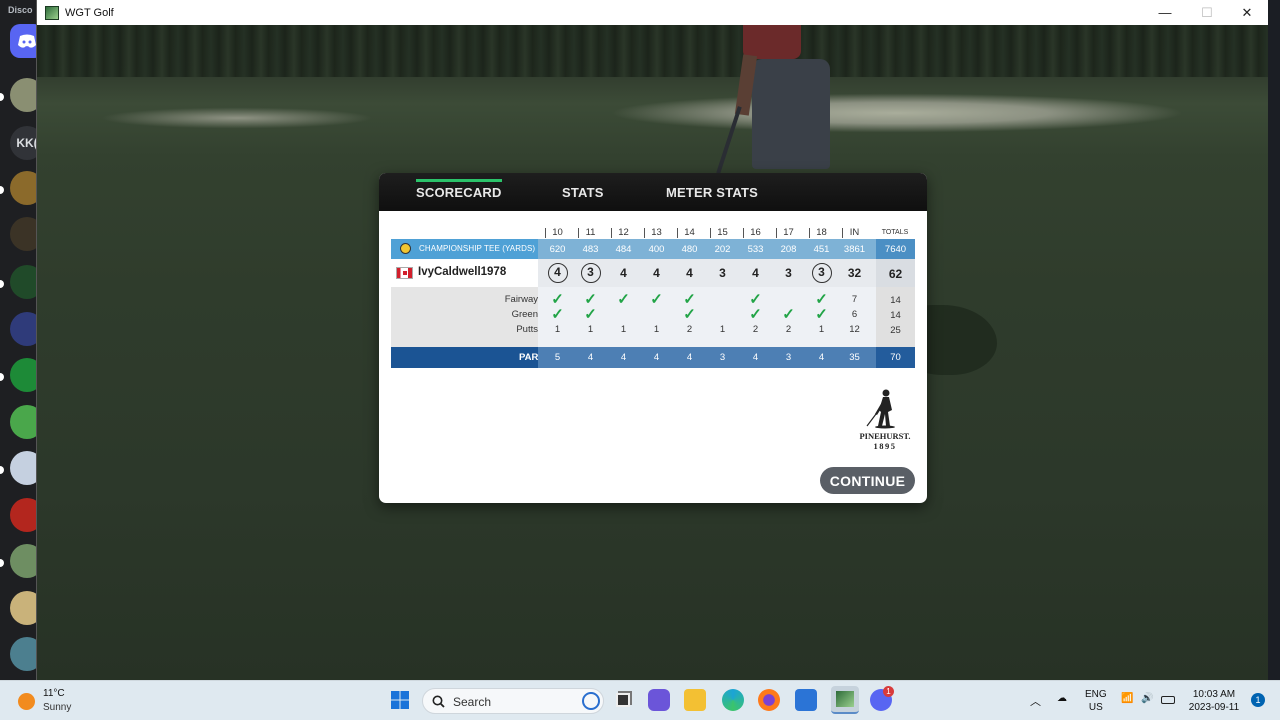 This screenshot has height=720, width=1280. I want to click on par-row: PAR 5 4 4 4 4 3 4 3 4 35 70, so click(653, 357).